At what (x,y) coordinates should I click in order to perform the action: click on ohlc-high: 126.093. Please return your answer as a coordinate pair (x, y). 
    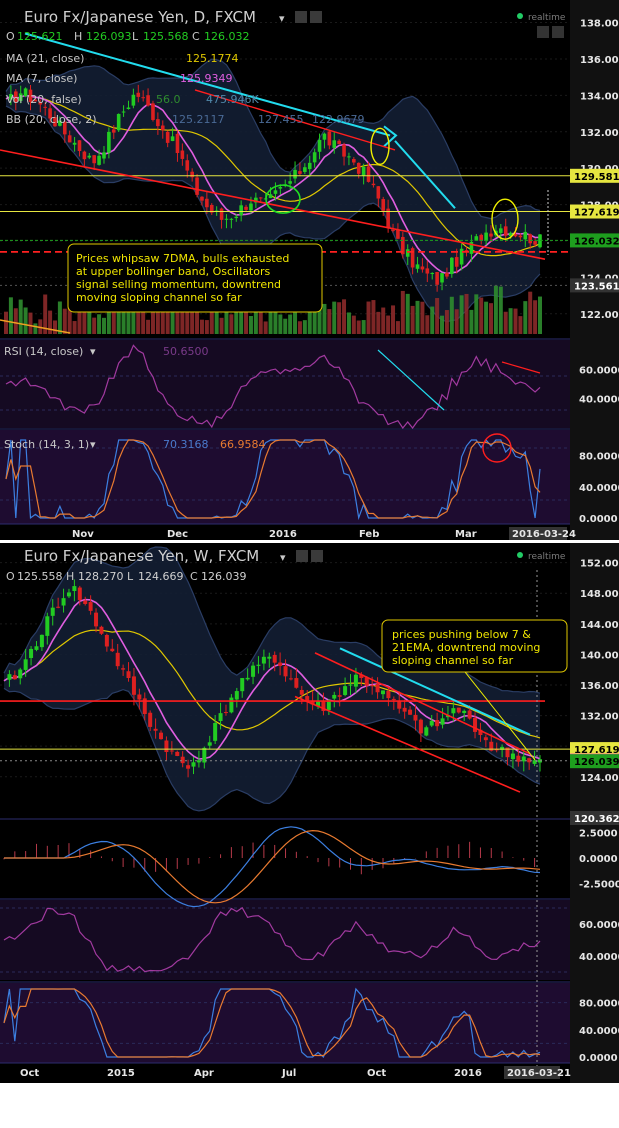
    Looking at the image, I should click on (109, 36).